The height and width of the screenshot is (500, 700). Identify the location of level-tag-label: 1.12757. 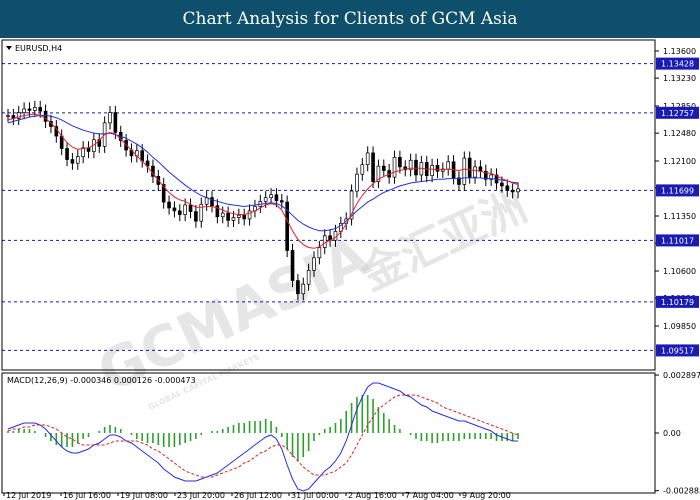
(677, 113).